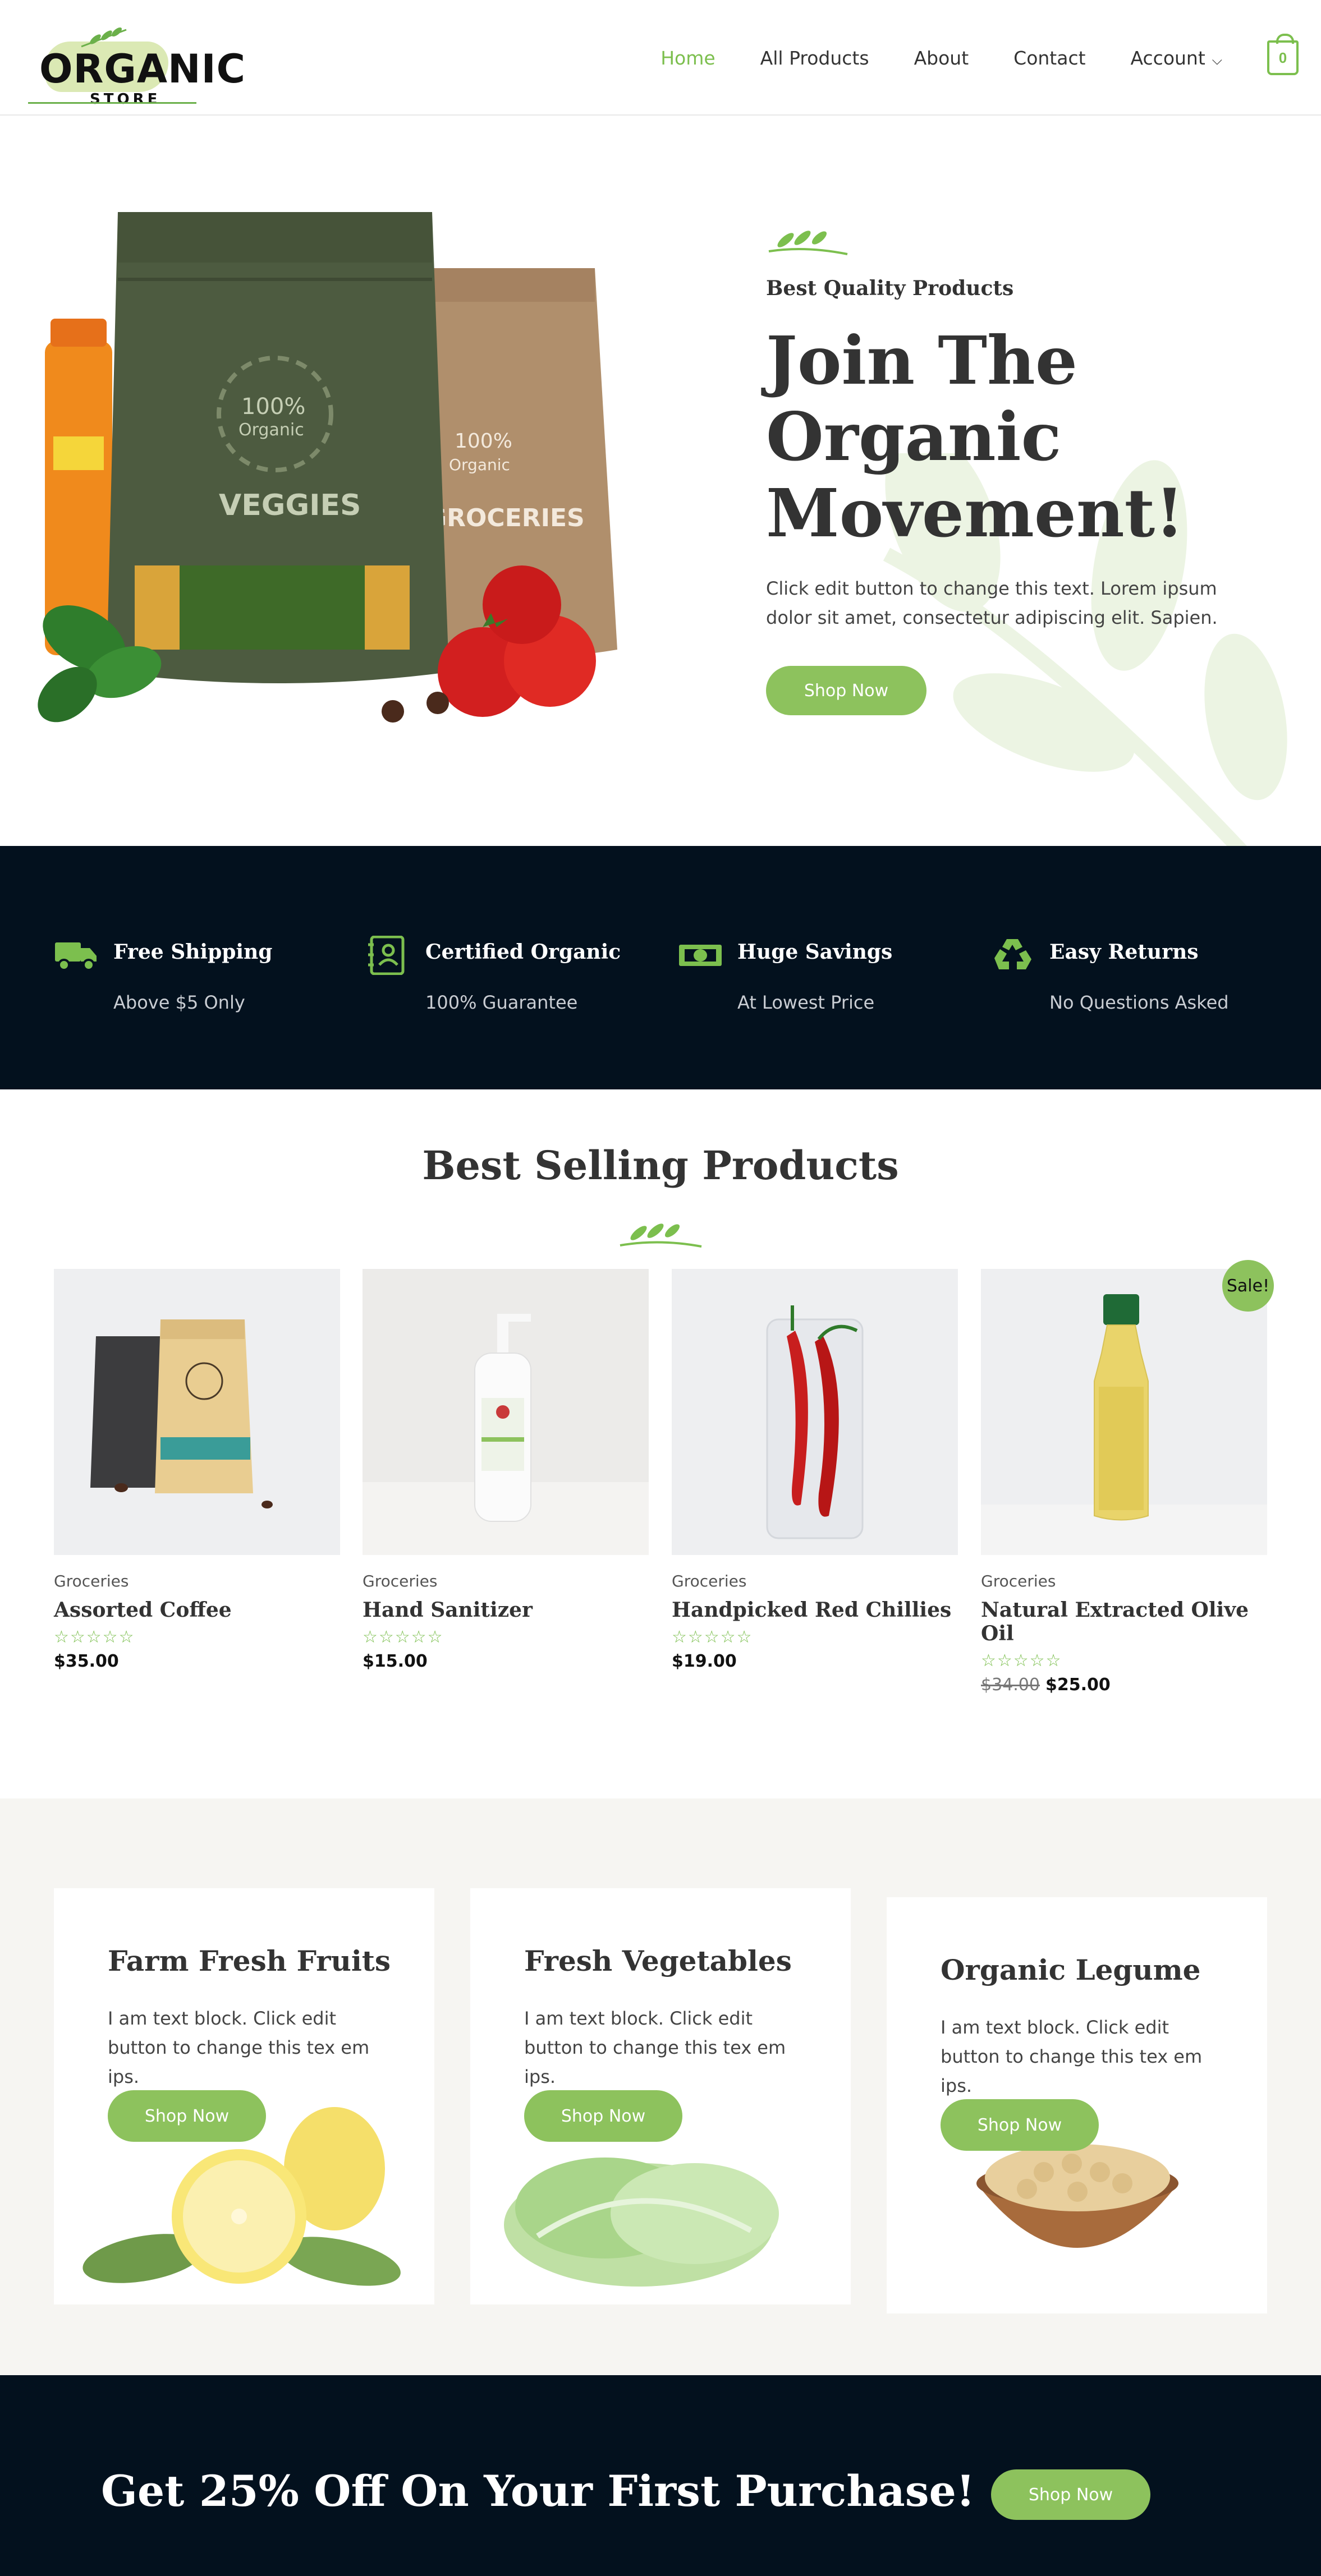 This screenshot has height=2576, width=1321. I want to click on logo-text: ORGANIC, so click(142, 69).